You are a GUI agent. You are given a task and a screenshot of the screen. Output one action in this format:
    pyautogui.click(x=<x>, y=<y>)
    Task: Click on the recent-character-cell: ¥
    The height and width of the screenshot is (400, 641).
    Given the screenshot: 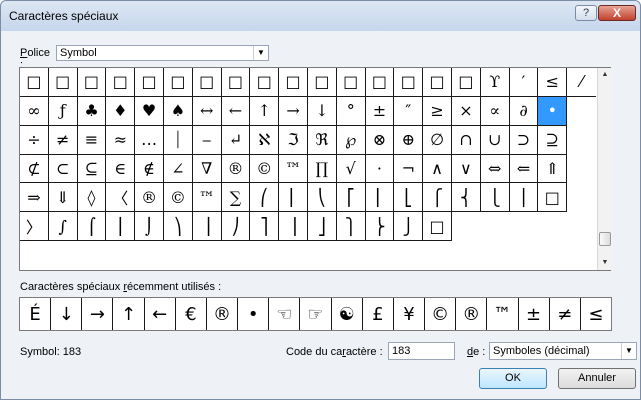 What is the action you would take?
    pyautogui.click(x=410, y=314)
    